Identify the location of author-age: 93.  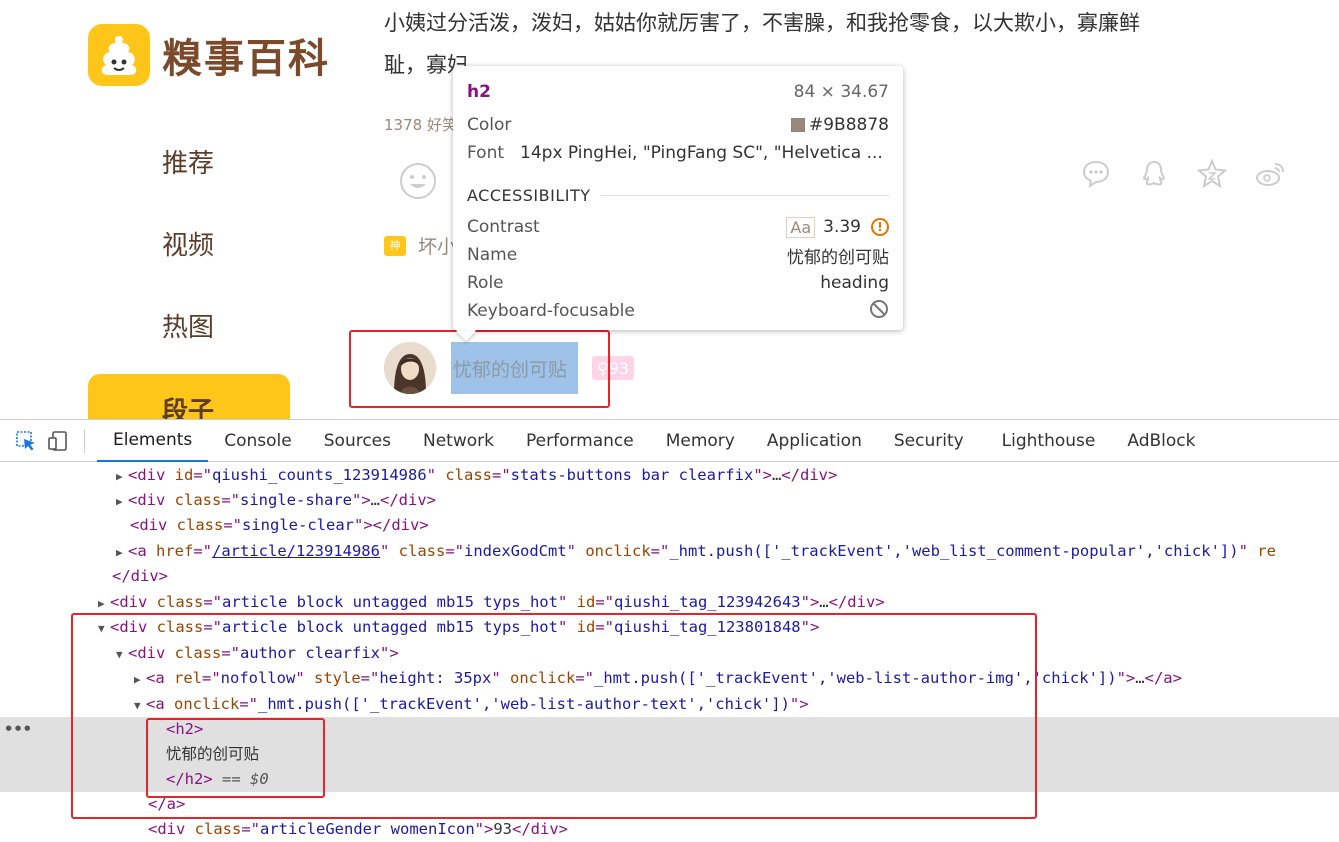
(619, 368).